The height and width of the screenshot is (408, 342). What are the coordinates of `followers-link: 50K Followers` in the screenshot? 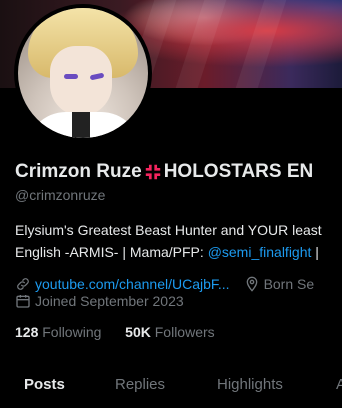 It's located at (169, 332).